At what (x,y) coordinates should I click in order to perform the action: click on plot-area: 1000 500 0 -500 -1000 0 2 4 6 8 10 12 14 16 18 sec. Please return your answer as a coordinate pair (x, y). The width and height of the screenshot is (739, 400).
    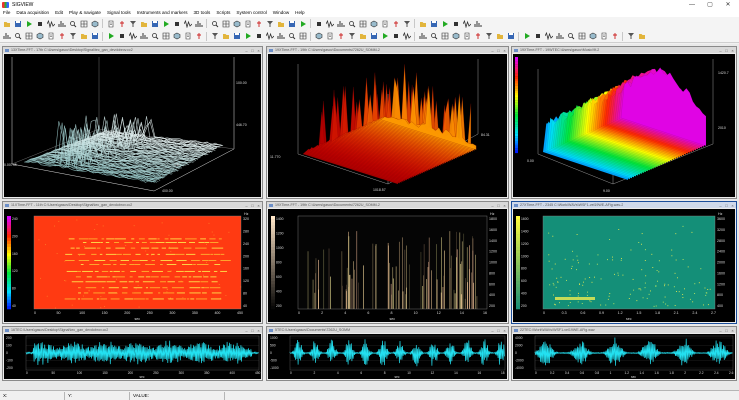
    Looking at the image, I should click on (387, 356).